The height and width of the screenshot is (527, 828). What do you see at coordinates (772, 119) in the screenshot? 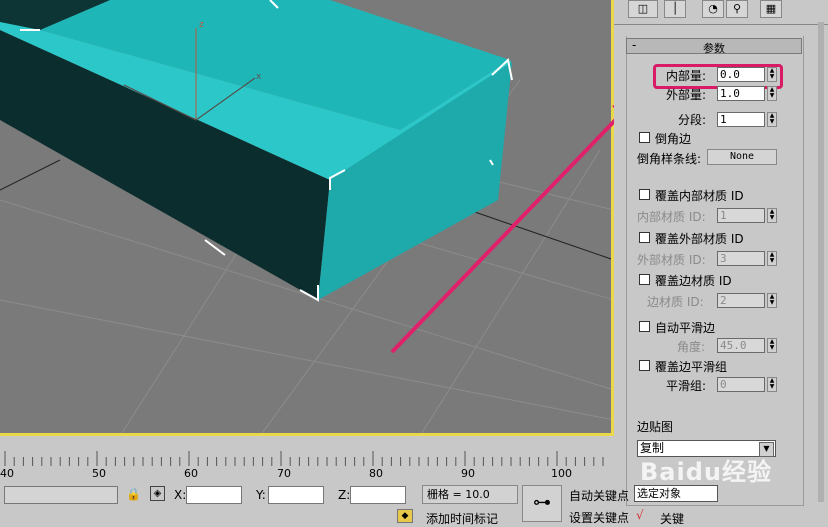
I see `segments-spinner: ▲ ▼` at bounding box center [772, 119].